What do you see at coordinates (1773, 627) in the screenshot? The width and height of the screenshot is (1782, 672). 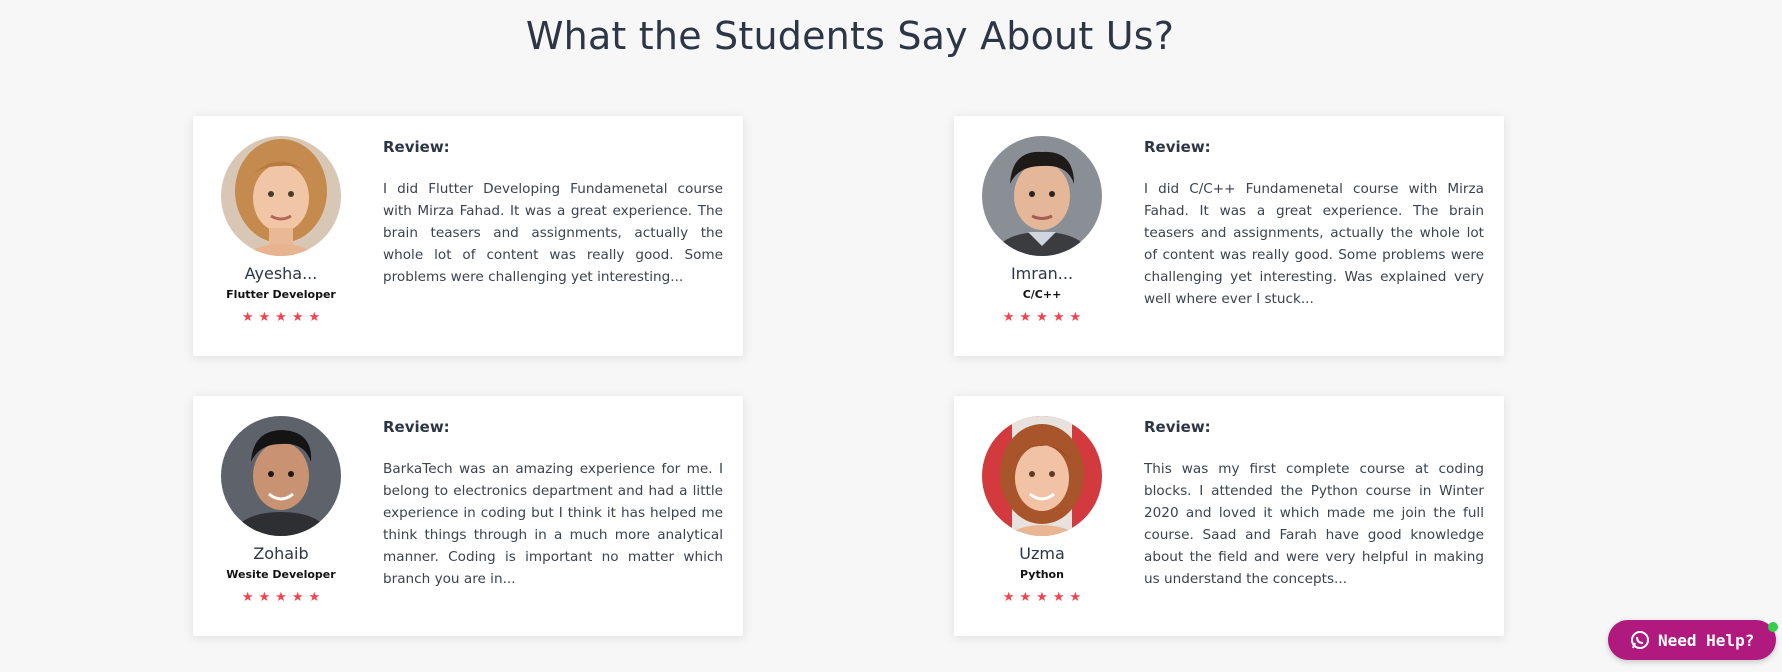 I see `online-status-dot` at bounding box center [1773, 627].